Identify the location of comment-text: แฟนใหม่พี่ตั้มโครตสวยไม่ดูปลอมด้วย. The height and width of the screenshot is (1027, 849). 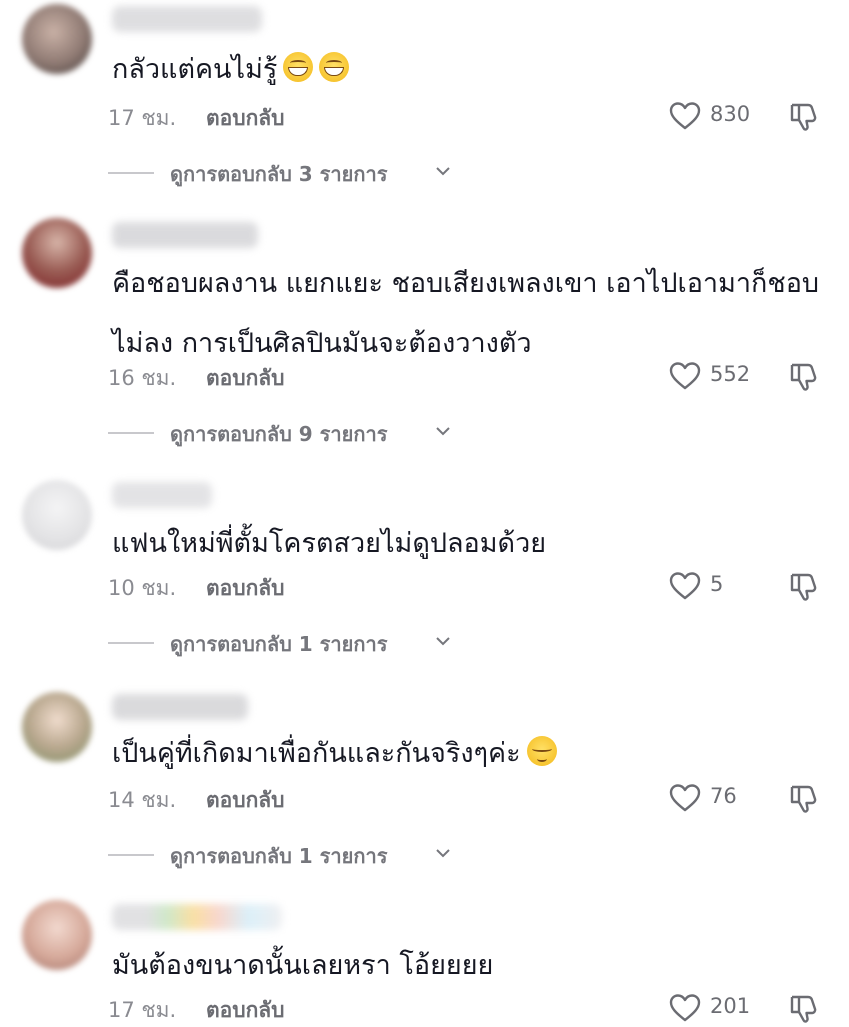
(329, 543).